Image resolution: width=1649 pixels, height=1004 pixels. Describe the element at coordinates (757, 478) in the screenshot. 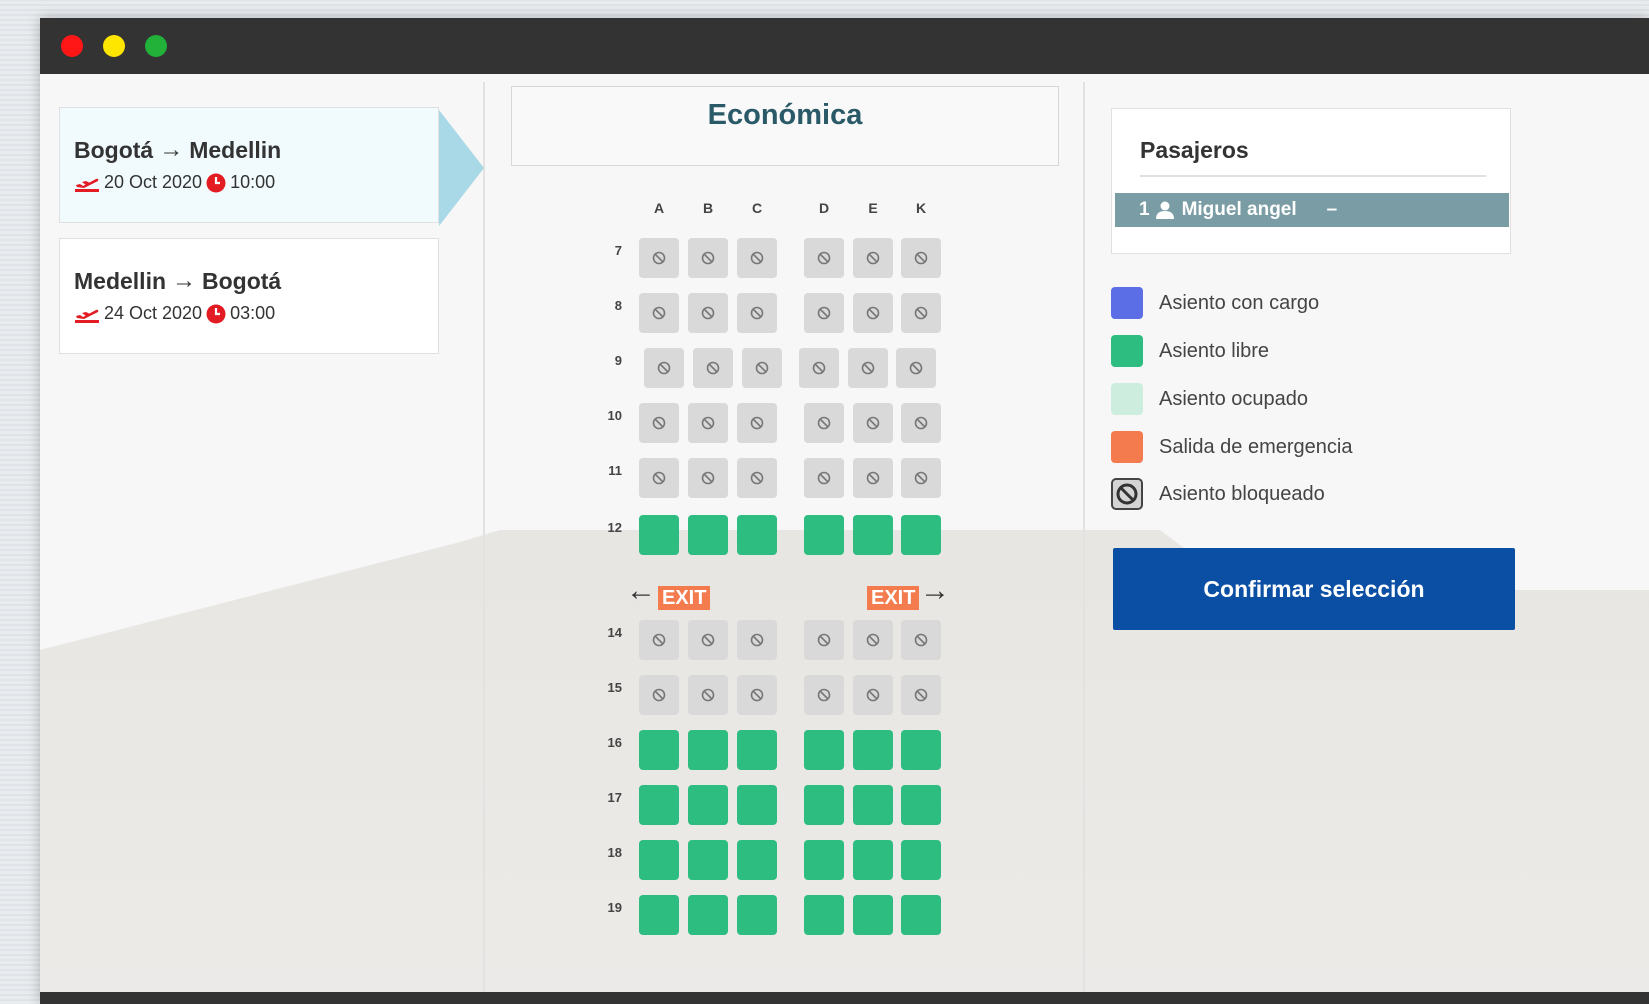

I see `seat-11c` at that location.